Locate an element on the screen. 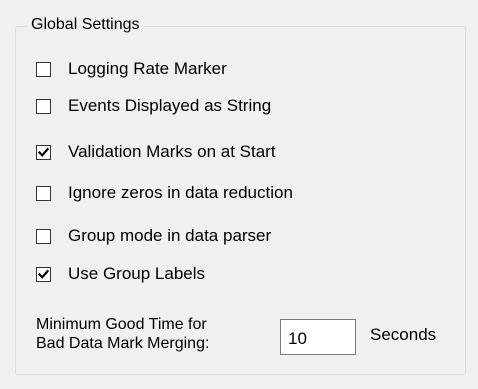 The height and width of the screenshot is (389, 478). logging-rate-marker-checkbox: Logging Rate Marker is located at coordinates (131, 69).